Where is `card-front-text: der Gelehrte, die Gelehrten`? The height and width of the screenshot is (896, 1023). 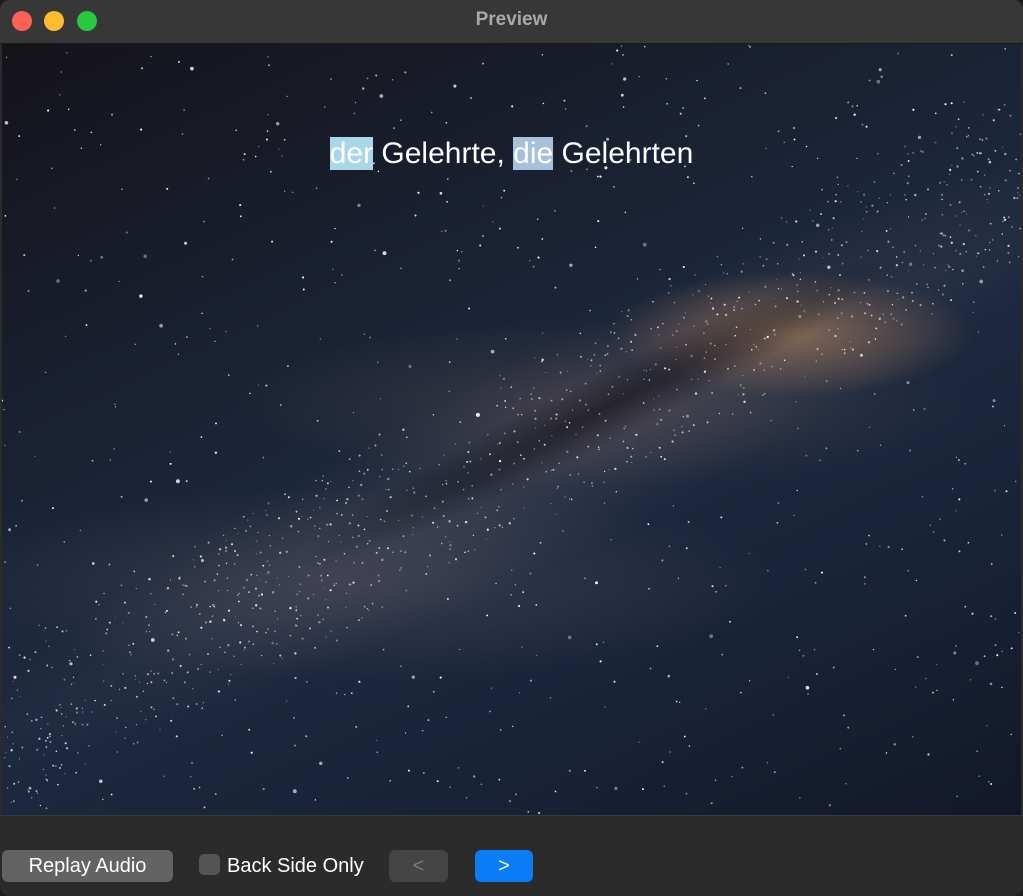 card-front-text: der Gelehrte, die Gelehrten is located at coordinates (511, 154).